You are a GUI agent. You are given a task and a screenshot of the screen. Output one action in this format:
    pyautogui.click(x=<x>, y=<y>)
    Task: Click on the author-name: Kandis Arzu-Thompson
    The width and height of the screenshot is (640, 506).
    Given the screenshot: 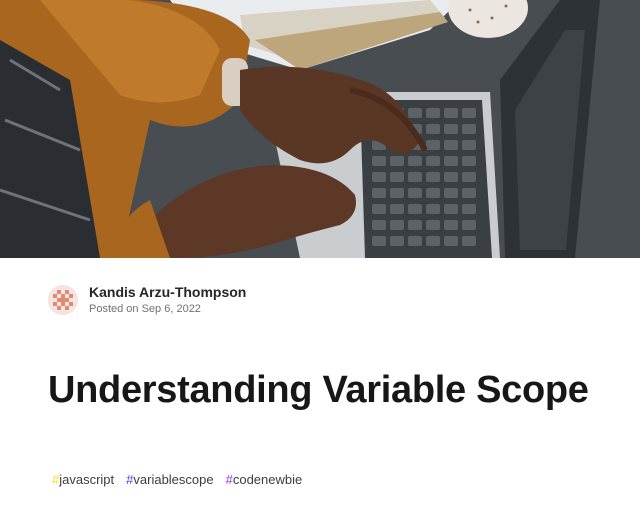 What is the action you would take?
    pyautogui.click(x=167, y=292)
    